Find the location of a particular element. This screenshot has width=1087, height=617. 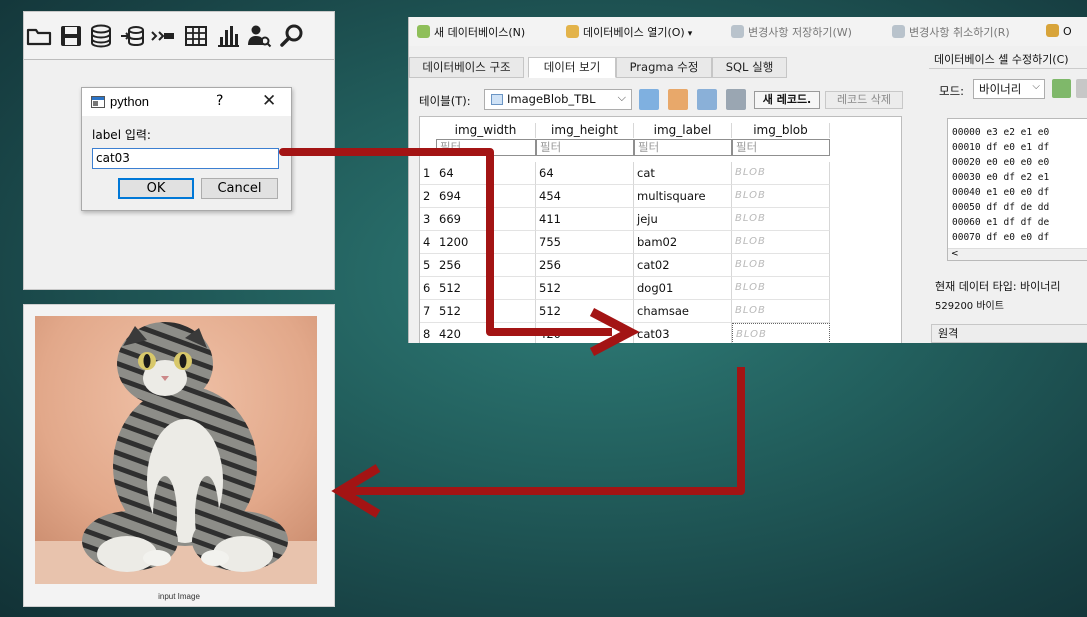

save-icon is located at coordinates (71, 36).